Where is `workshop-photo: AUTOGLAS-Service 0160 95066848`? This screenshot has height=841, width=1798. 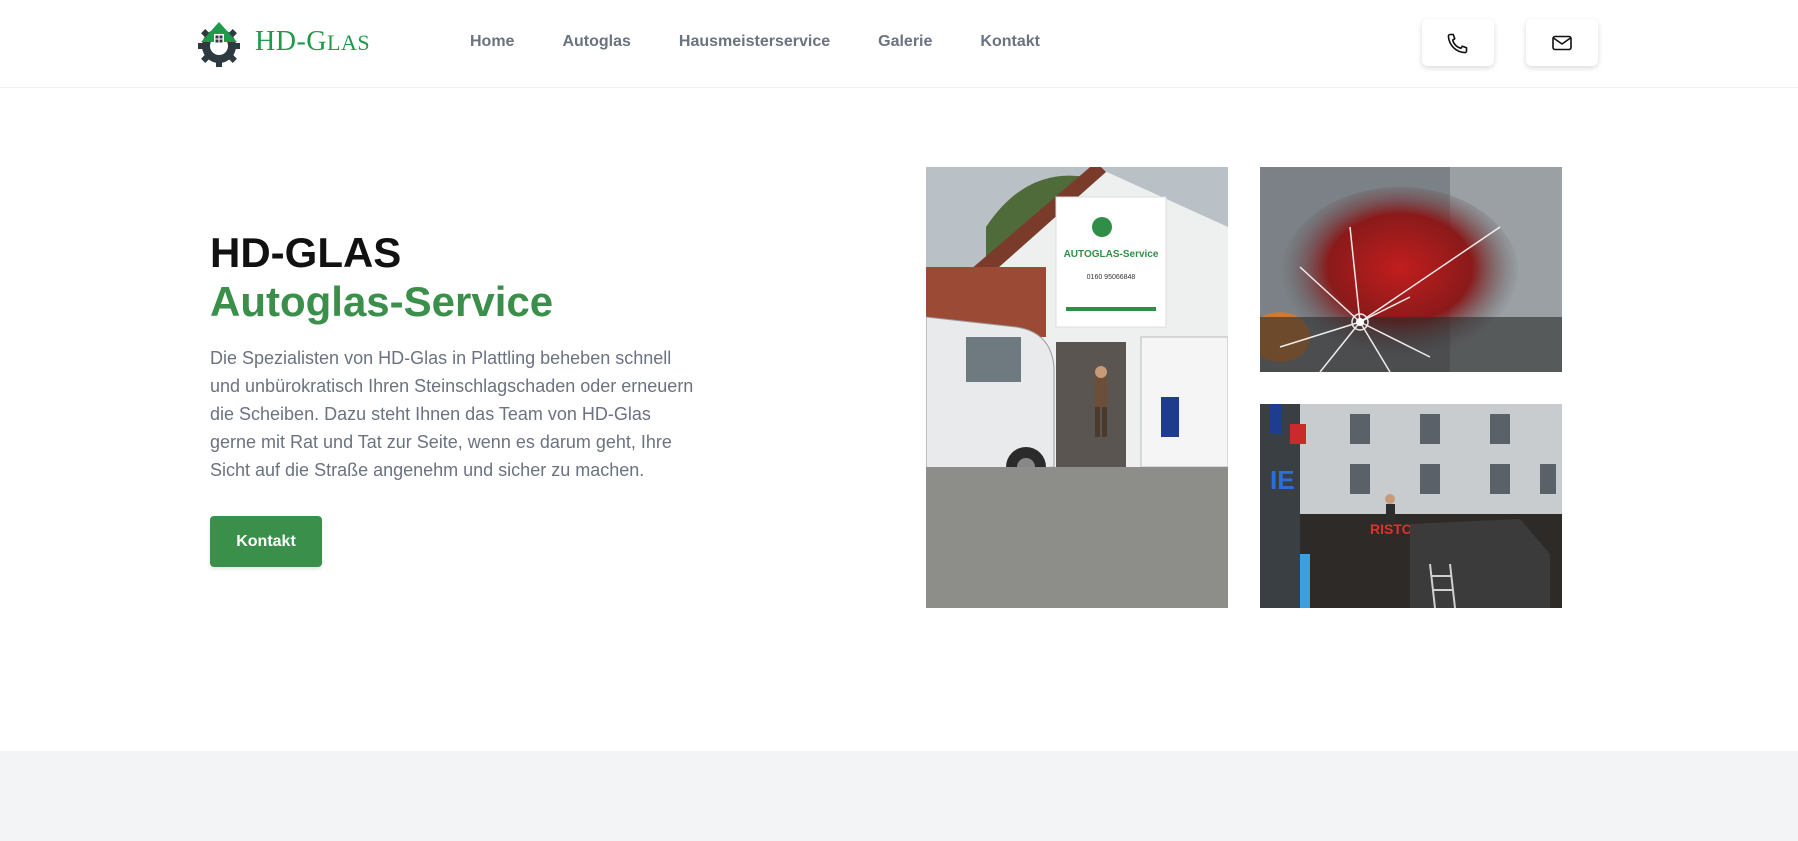 workshop-photo: AUTOGLAS-Service 0160 95066848 is located at coordinates (1077, 387).